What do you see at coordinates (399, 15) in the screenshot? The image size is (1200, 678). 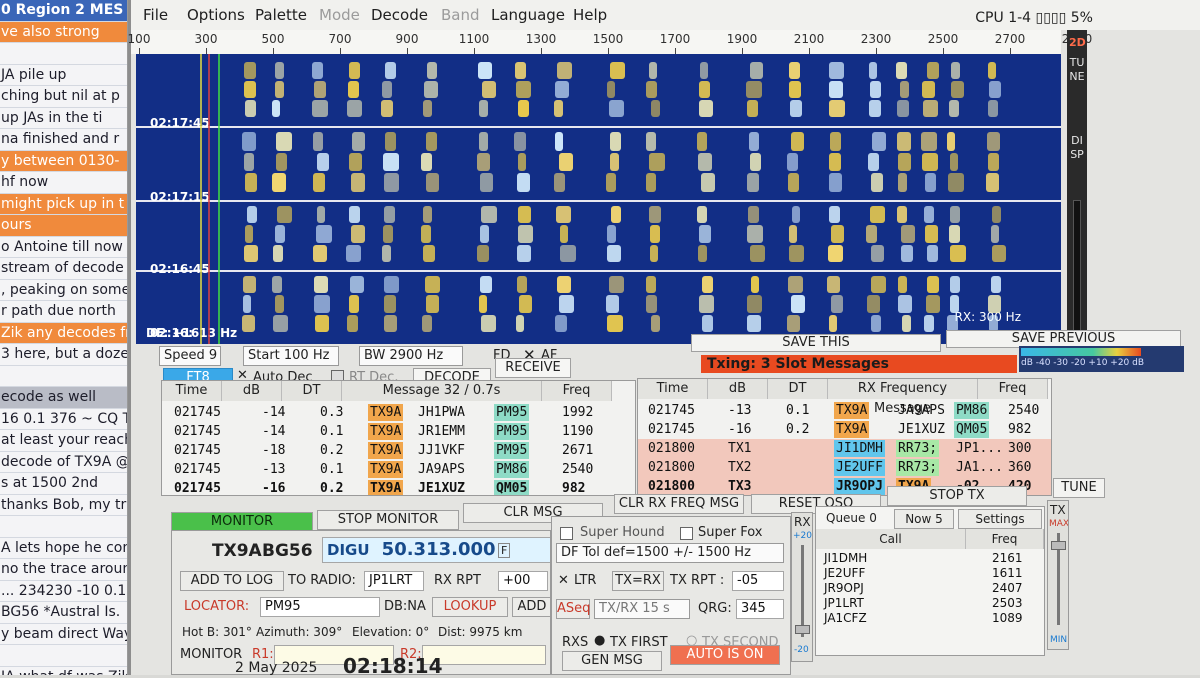 I see `menu-decode: Decode` at bounding box center [399, 15].